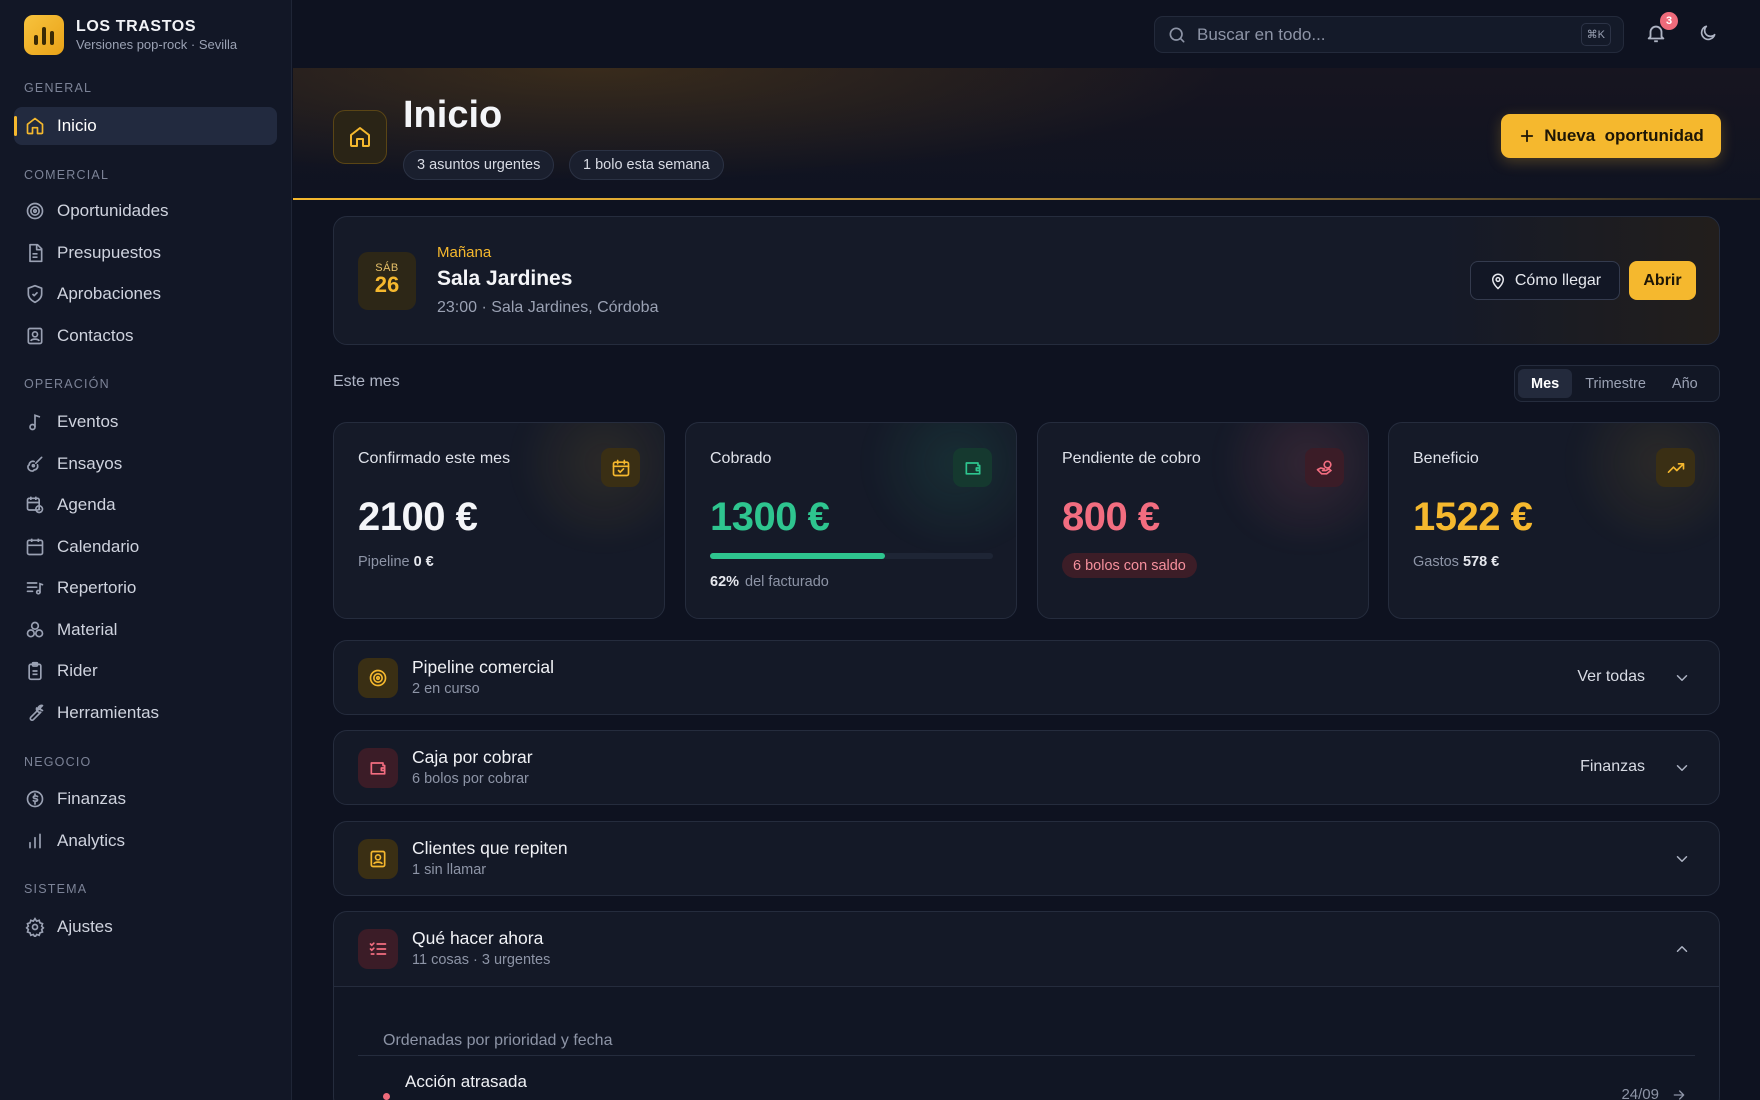 The height and width of the screenshot is (1100, 1760). I want to click on bar-chart-icon, so click(35, 841).